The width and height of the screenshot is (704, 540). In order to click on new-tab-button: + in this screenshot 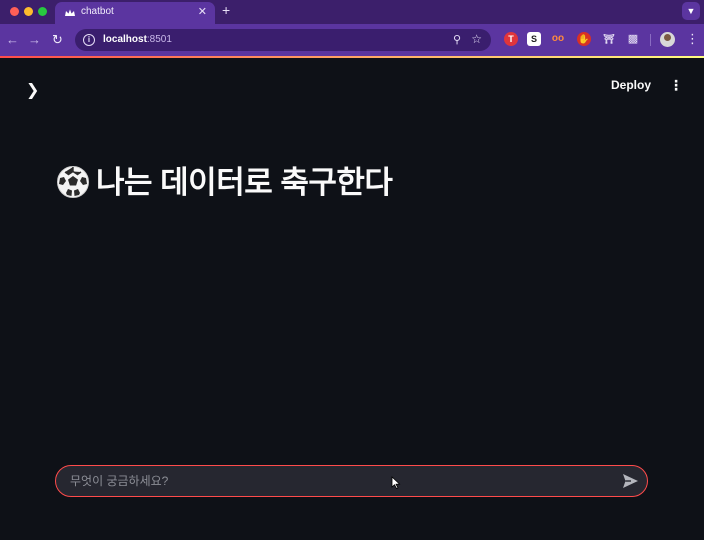, I will do `click(226, 10)`.